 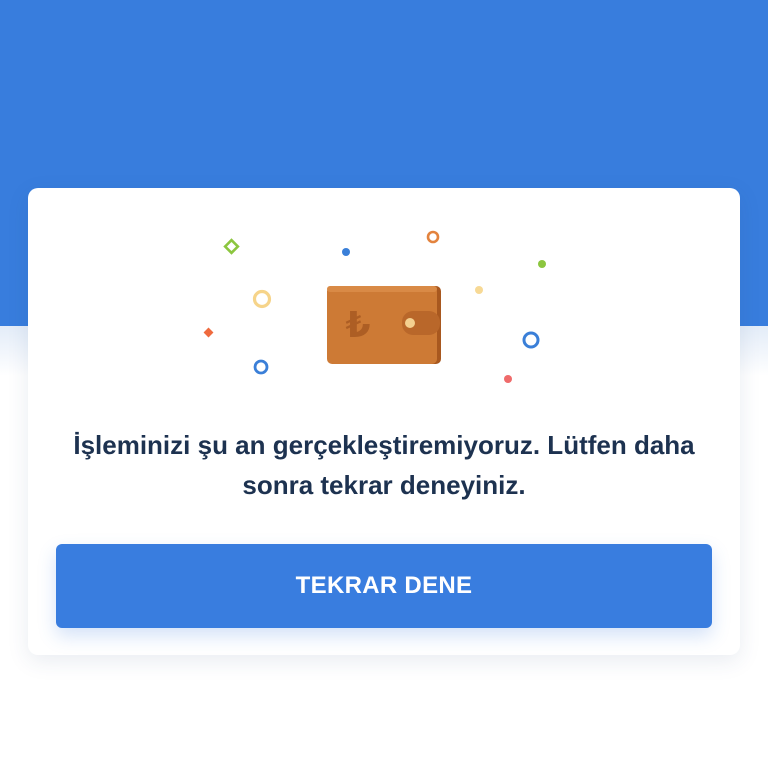 I want to click on confetti-ring-yellow, so click(x=262, y=299).